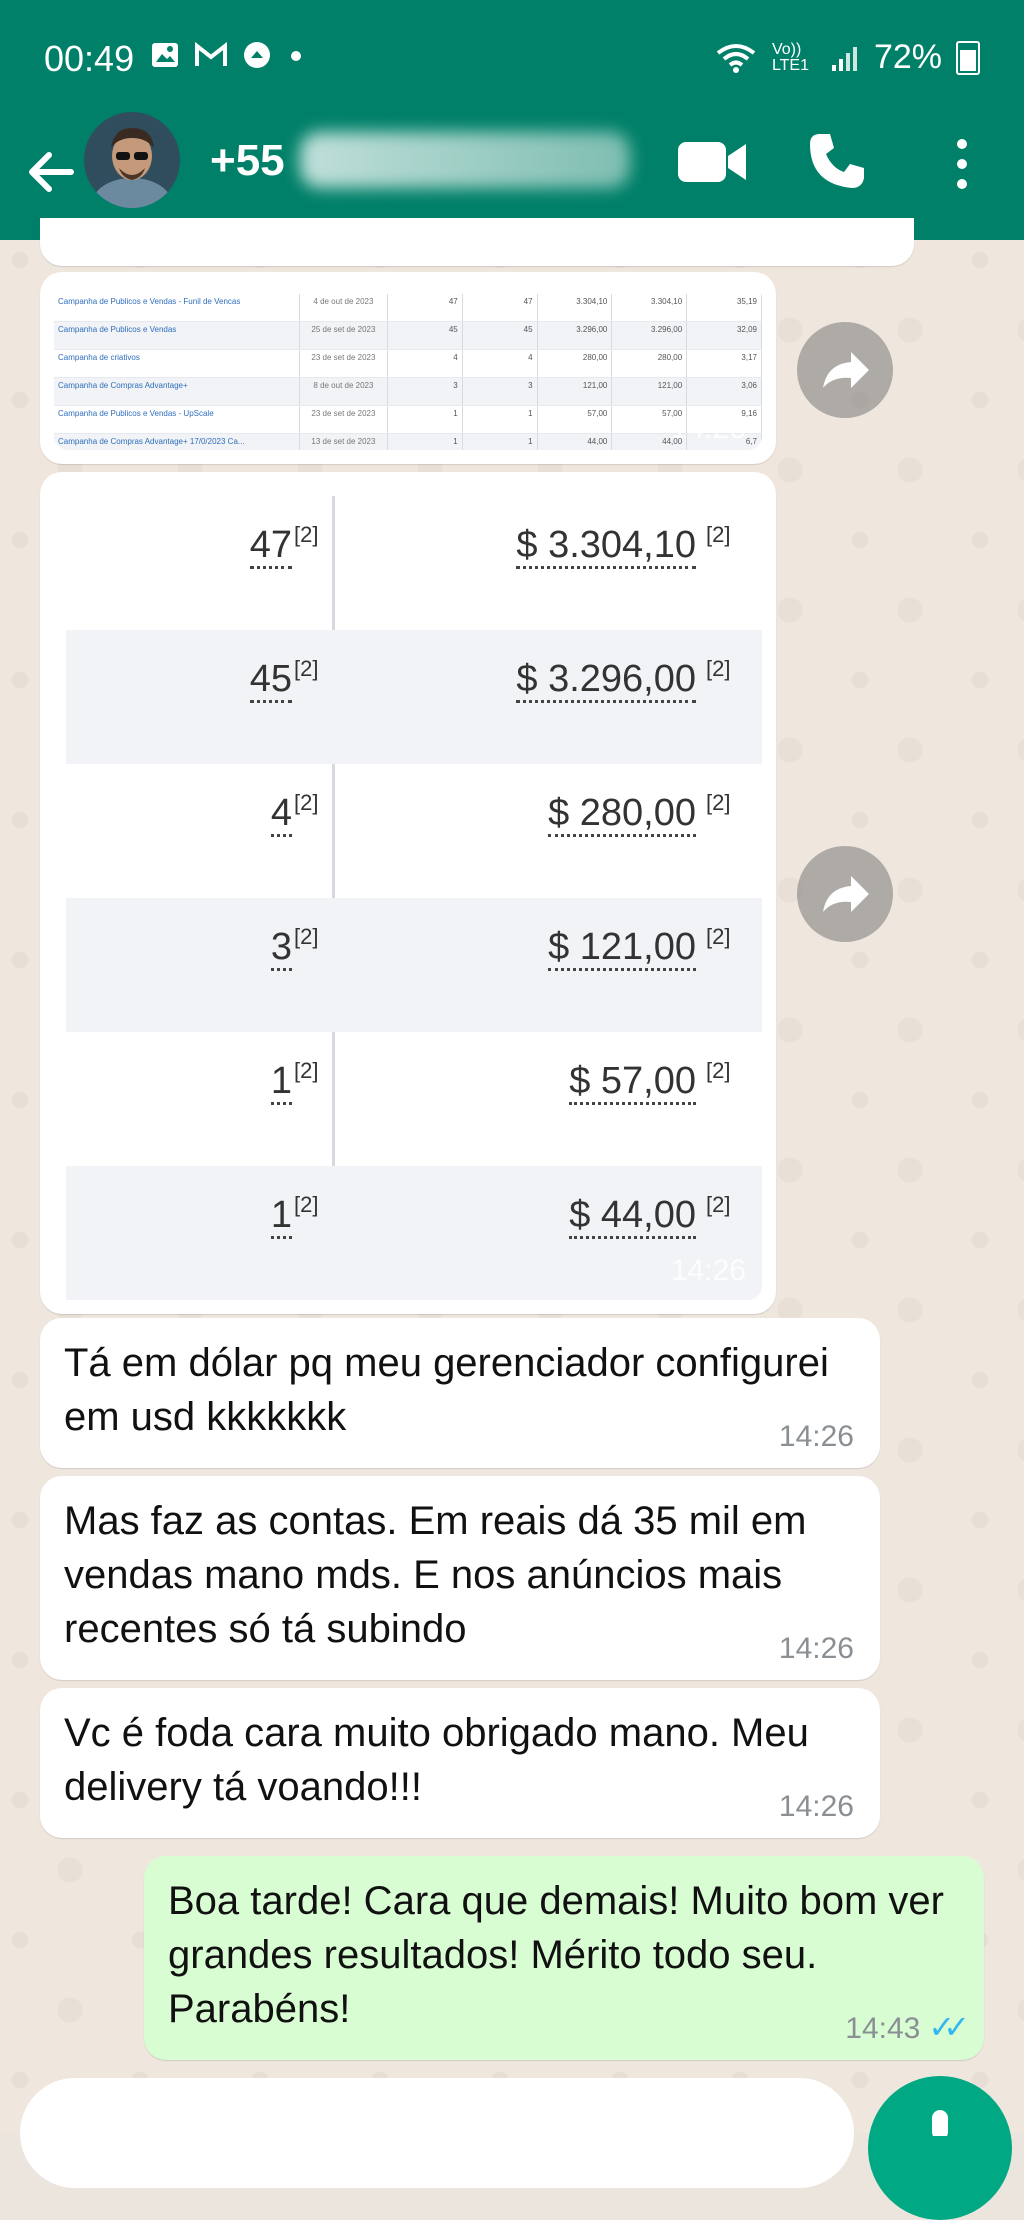 The height and width of the screenshot is (2220, 1024). I want to click on forward-icon, so click(846, 370).